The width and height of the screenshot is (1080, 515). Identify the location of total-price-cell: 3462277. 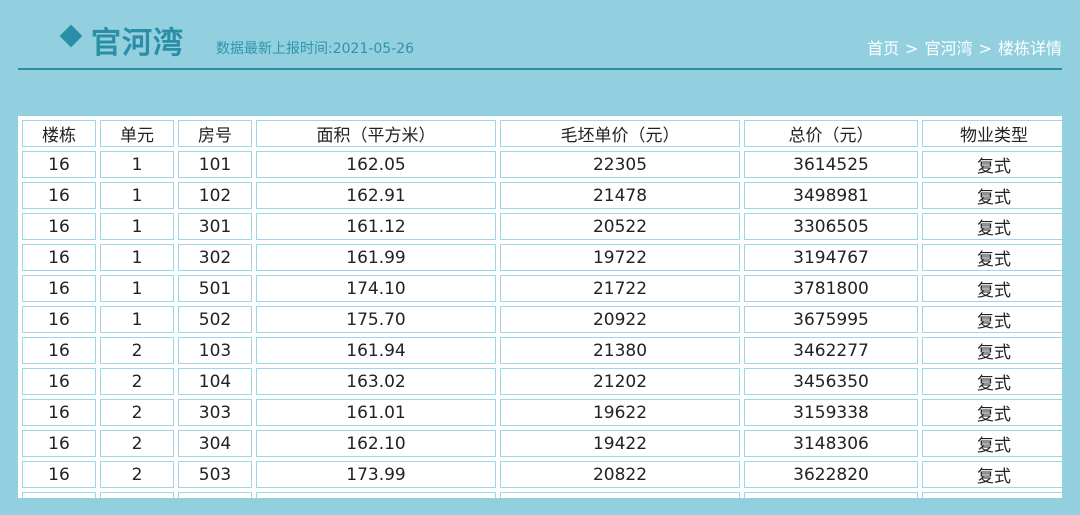
(831, 350).